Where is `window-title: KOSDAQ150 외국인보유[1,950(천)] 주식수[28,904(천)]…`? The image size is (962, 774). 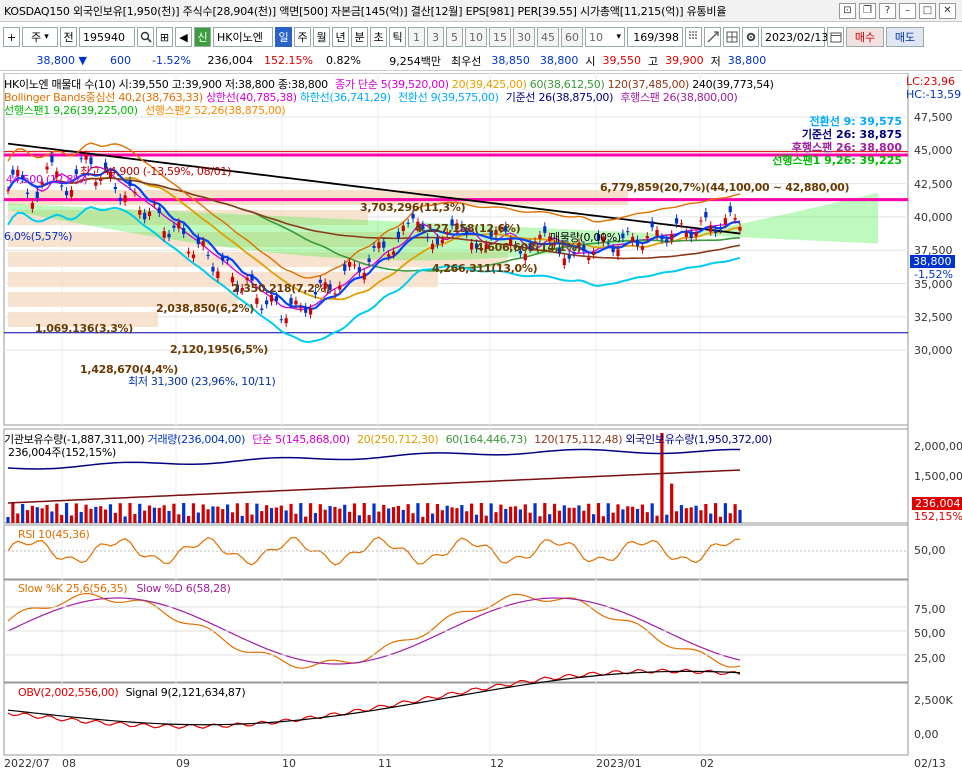 window-title: KOSDAQ150 외국인보유[1,950(천)] 주식수[28,904(천)]… is located at coordinates (365, 11).